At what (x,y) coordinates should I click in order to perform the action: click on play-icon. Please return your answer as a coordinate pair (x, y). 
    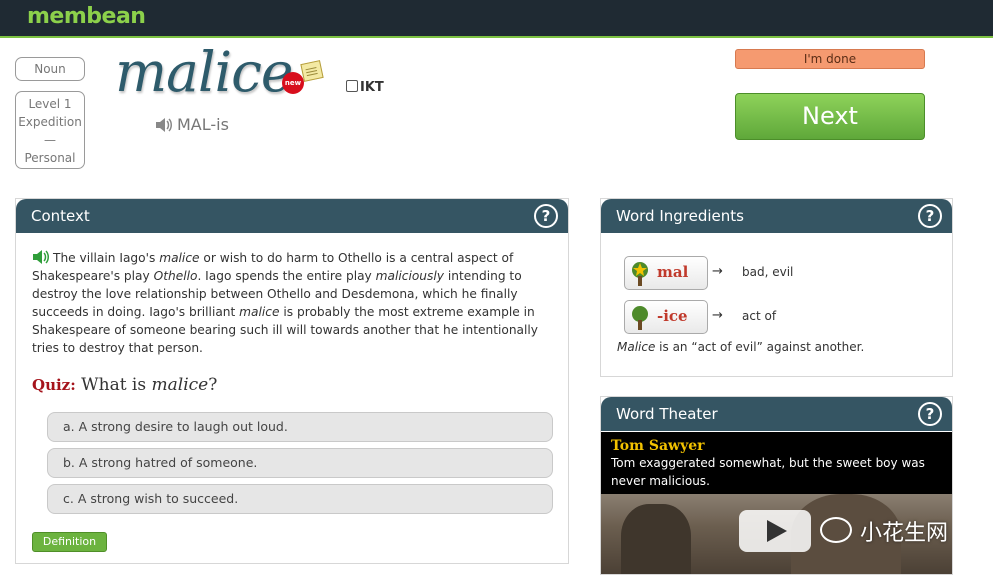
    Looking at the image, I should click on (775, 531).